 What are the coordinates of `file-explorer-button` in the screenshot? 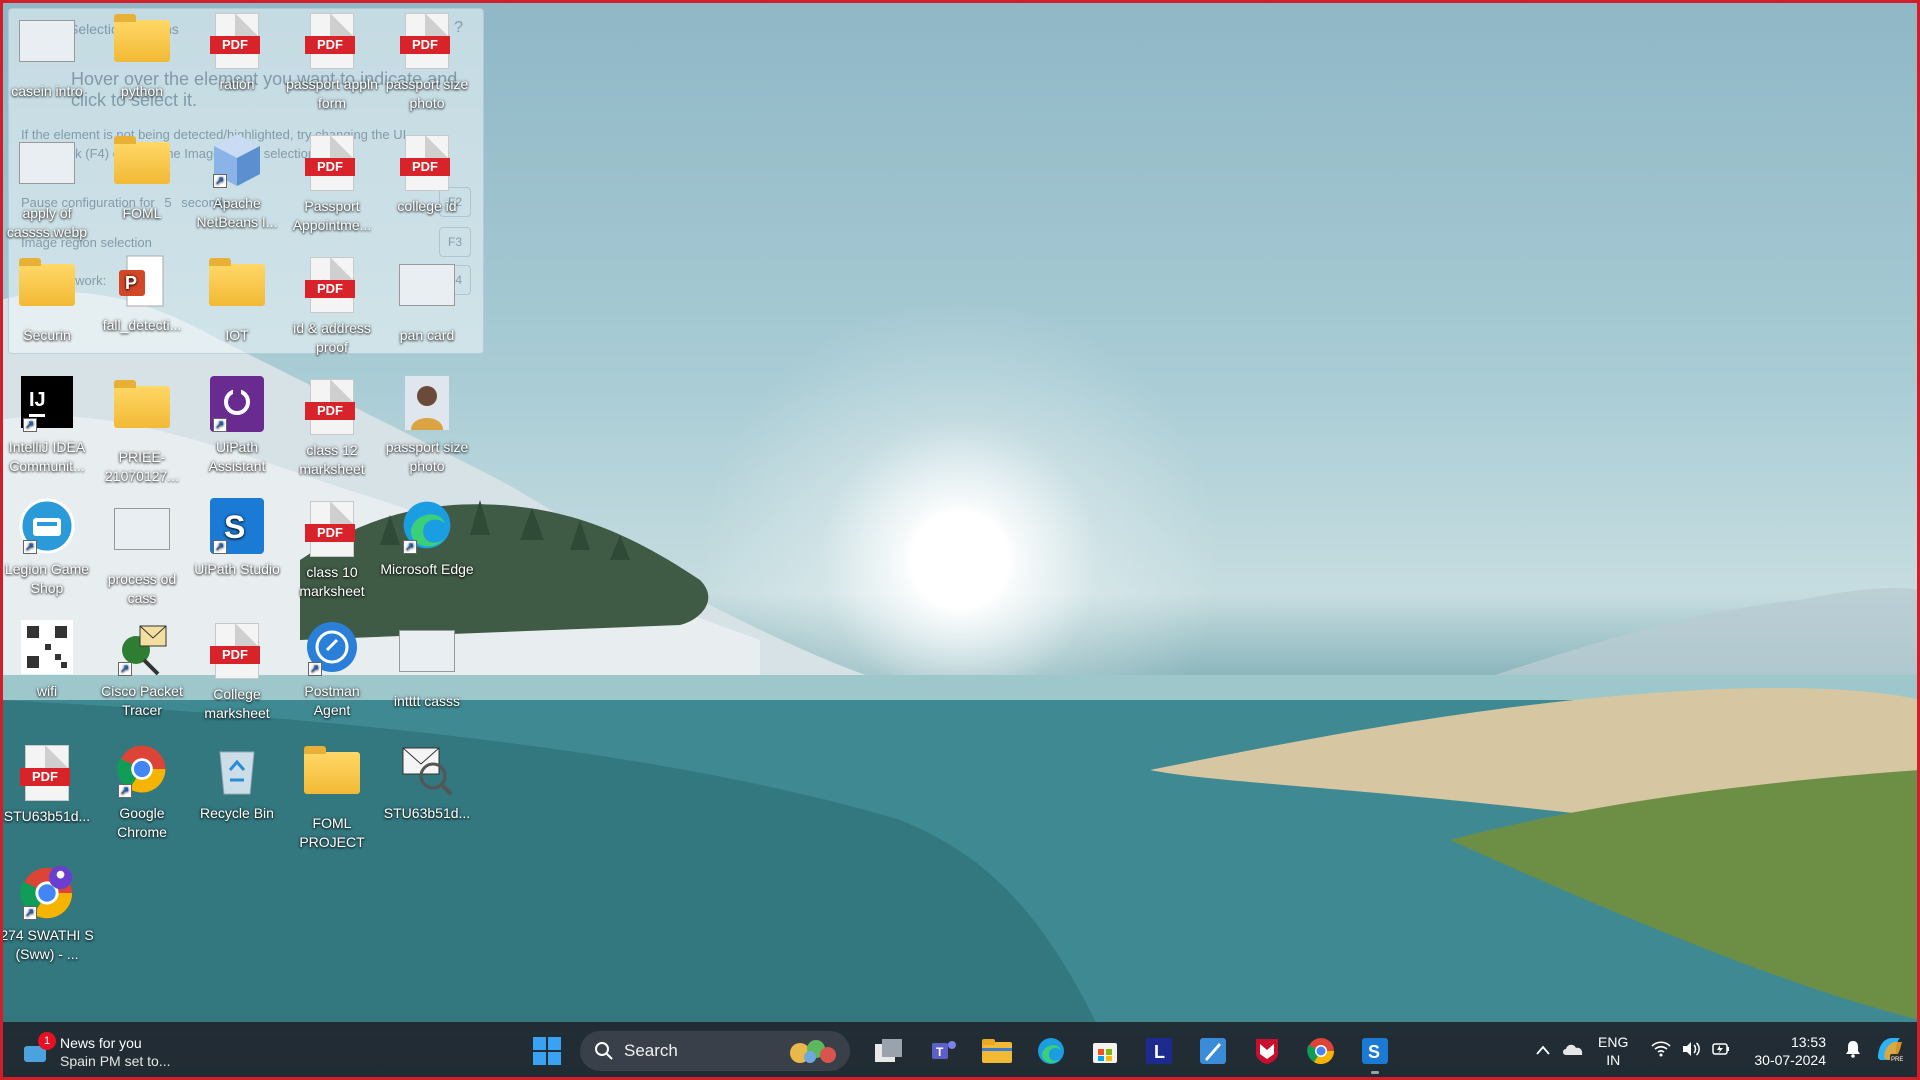 It's located at (997, 1051).